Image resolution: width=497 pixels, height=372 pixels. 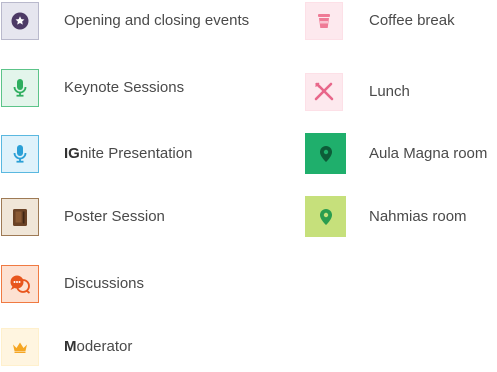 I want to click on utensils-icon, so click(x=324, y=92).